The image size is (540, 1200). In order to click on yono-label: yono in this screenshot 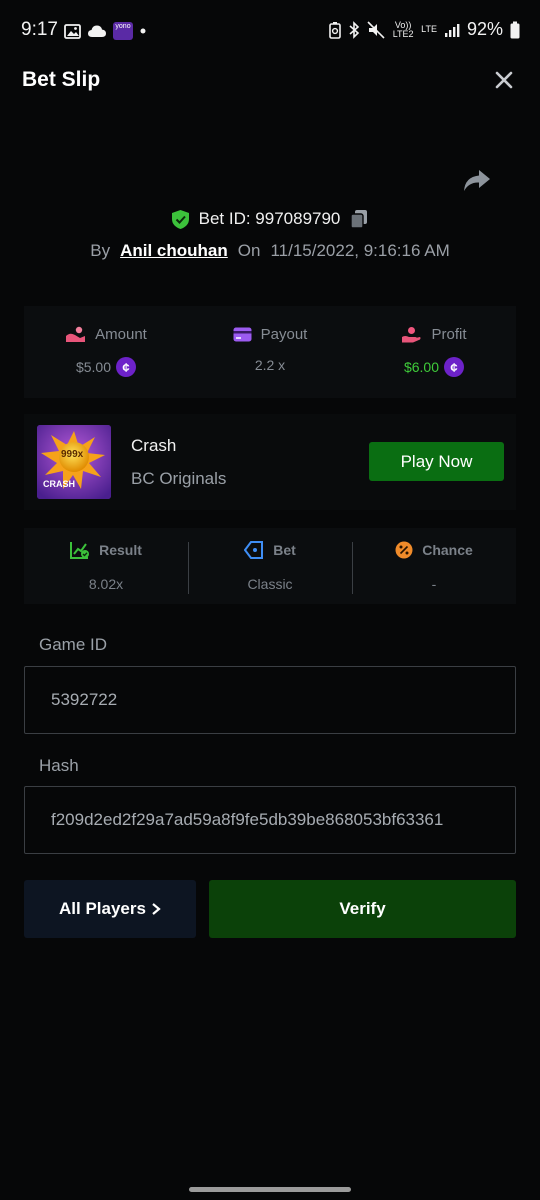, I will do `click(123, 26)`.